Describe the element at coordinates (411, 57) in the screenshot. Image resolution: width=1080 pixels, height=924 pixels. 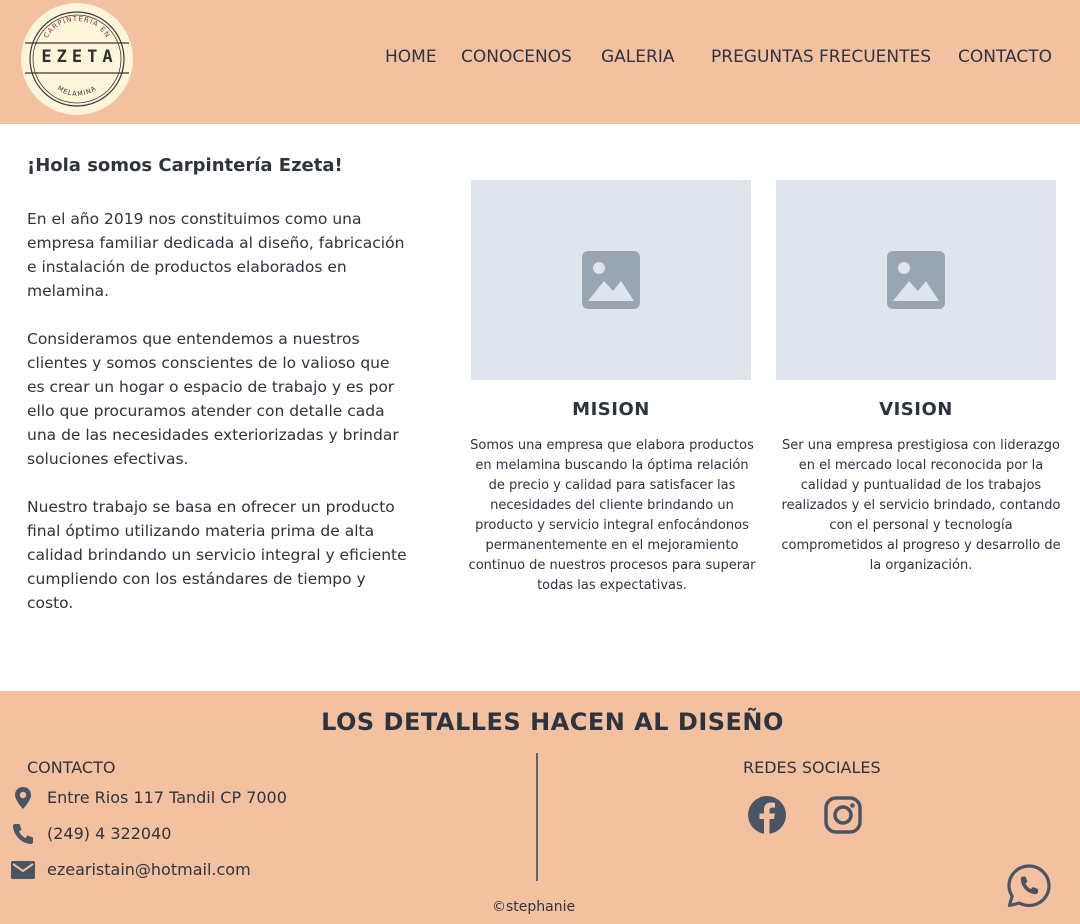
I see `nav-home: HOME` at that location.